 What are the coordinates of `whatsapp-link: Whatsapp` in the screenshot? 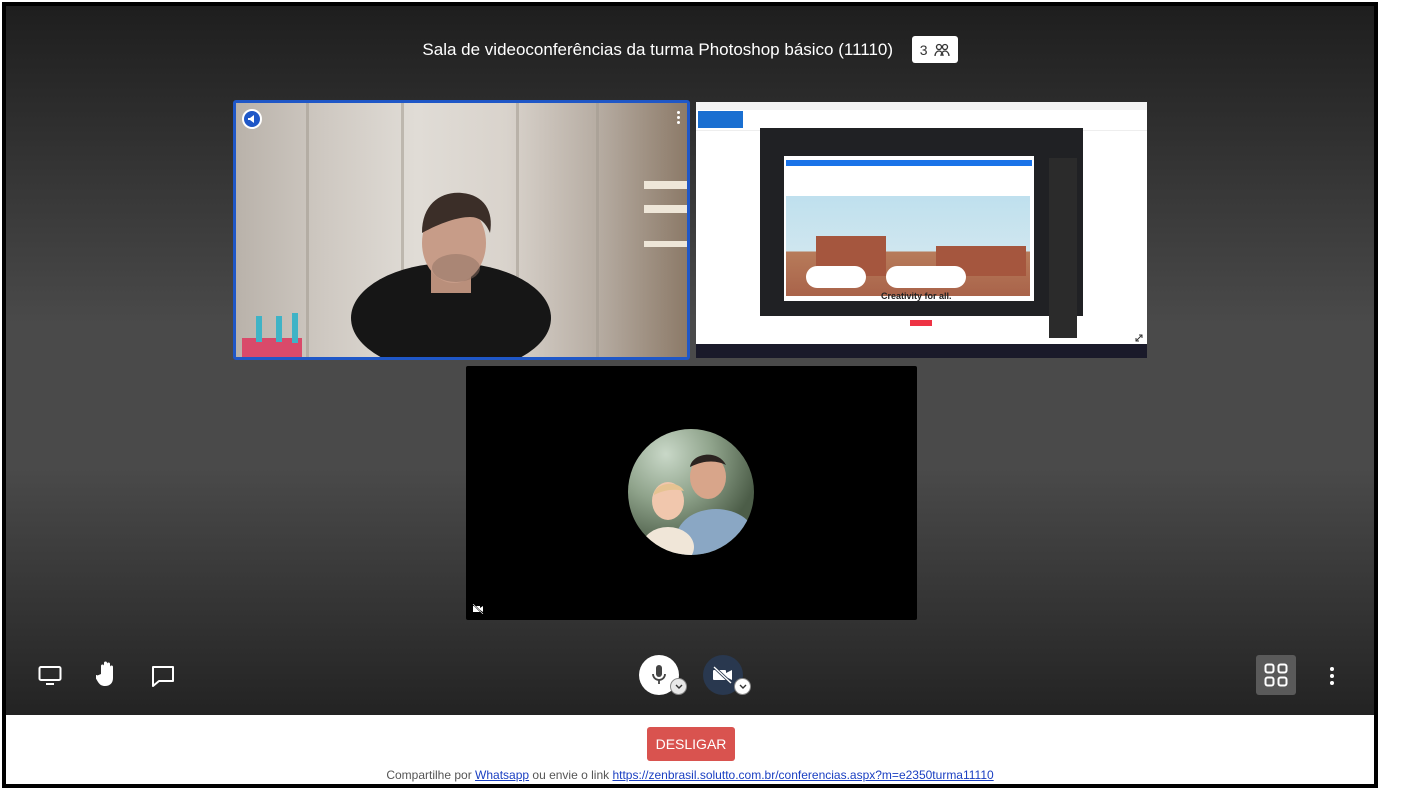 It's located at (502, 775).